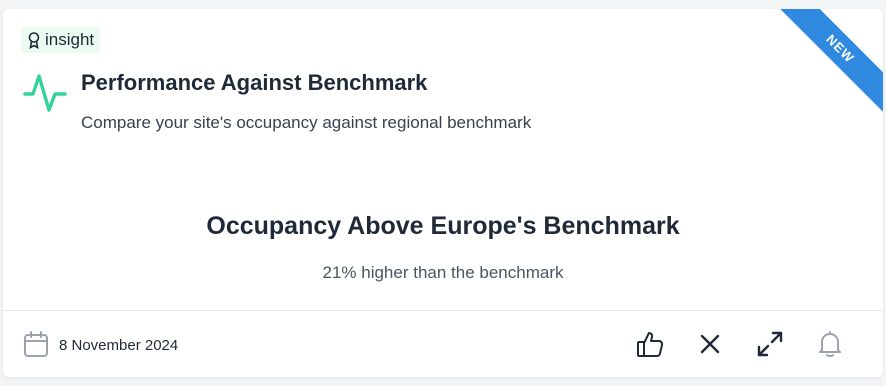 Image resolution: width=886 pixels, height=386 pixels. I want to click on expand-icon, so click(770, 344).